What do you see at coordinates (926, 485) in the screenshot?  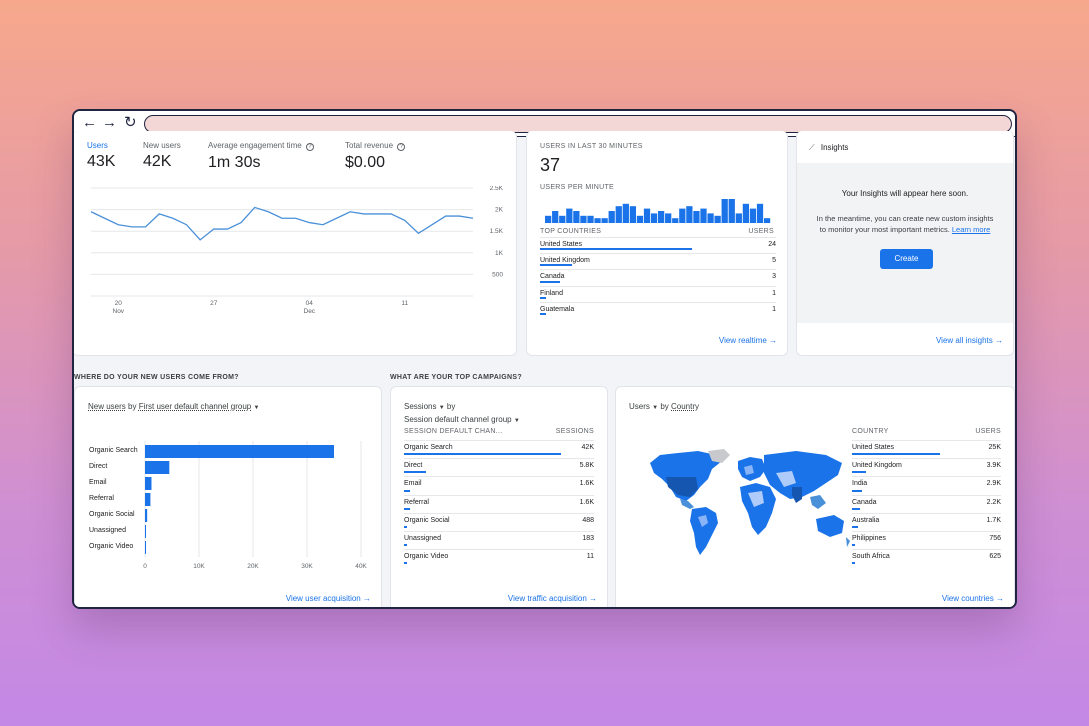 I see `table-row: India 2.9K` at bounding box center [926, 485].